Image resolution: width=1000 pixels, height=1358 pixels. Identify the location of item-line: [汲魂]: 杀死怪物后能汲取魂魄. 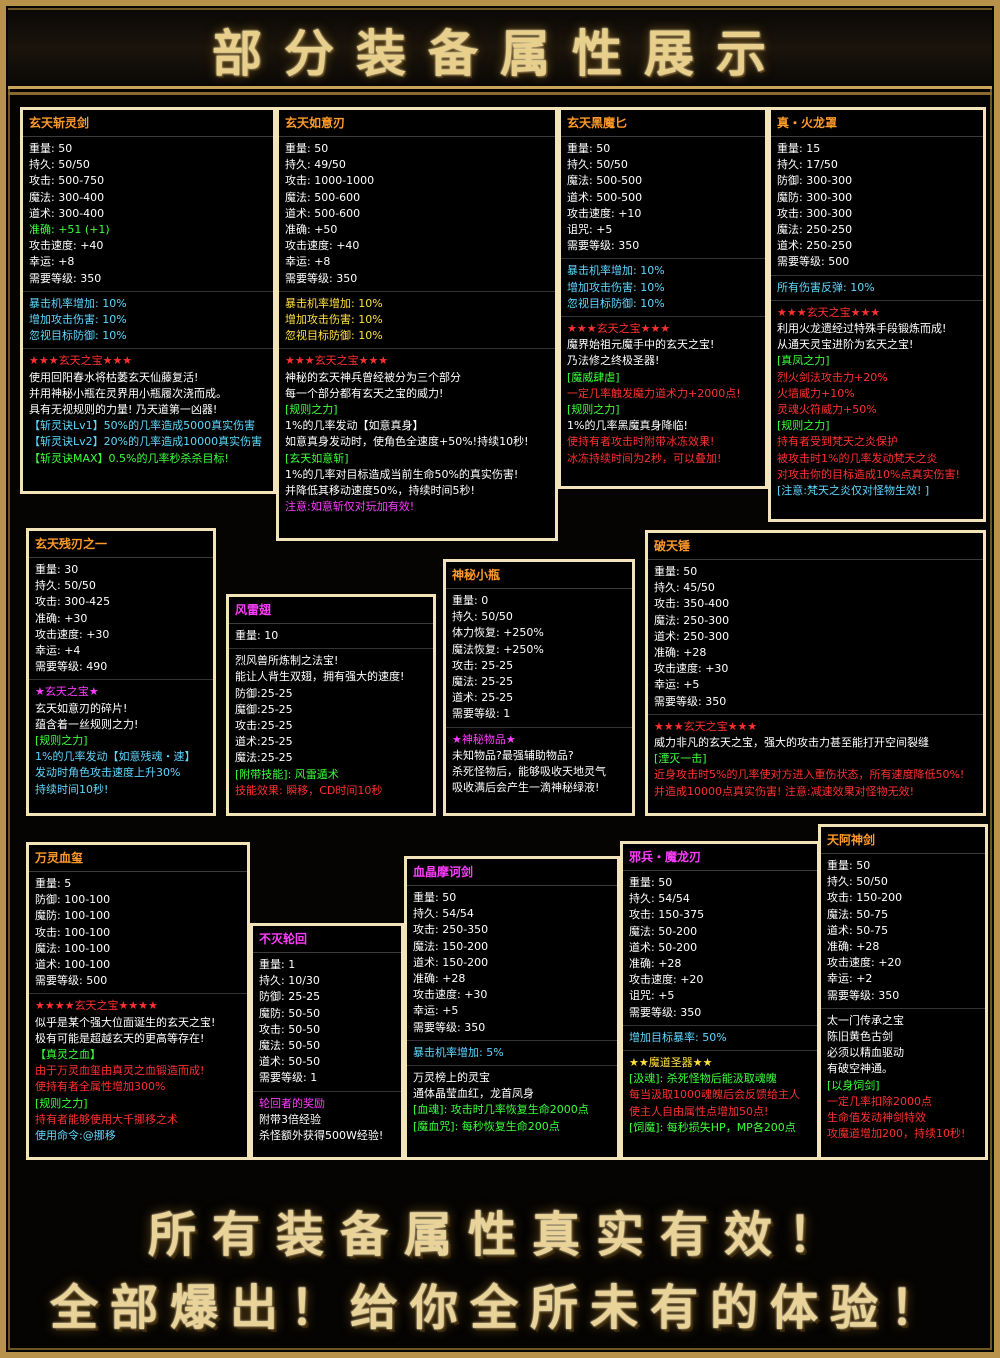
(703, 1079).